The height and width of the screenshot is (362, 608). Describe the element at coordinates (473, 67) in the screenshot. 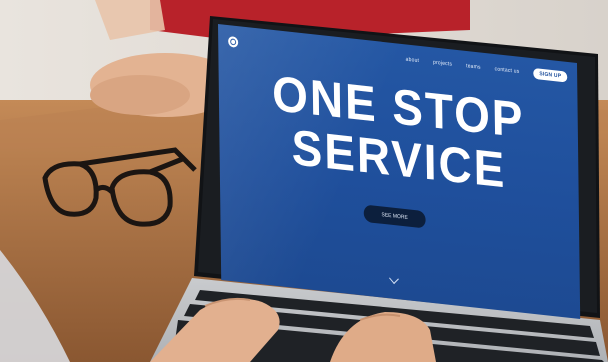

I see `nav-link-teams: teams` at that location.